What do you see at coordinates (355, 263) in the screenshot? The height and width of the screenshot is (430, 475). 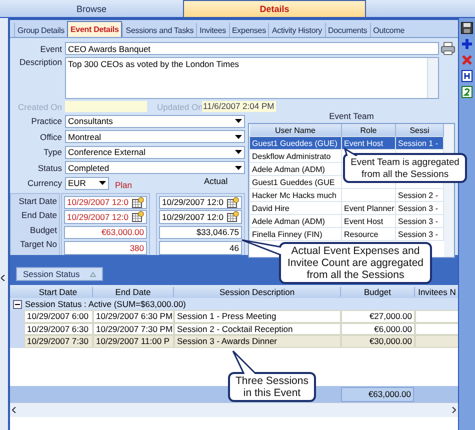 I see `callout-bubble: Actual Event Expenses and Invitee Count are aggregated from all the Sessions` at bounding box center [355, 263].